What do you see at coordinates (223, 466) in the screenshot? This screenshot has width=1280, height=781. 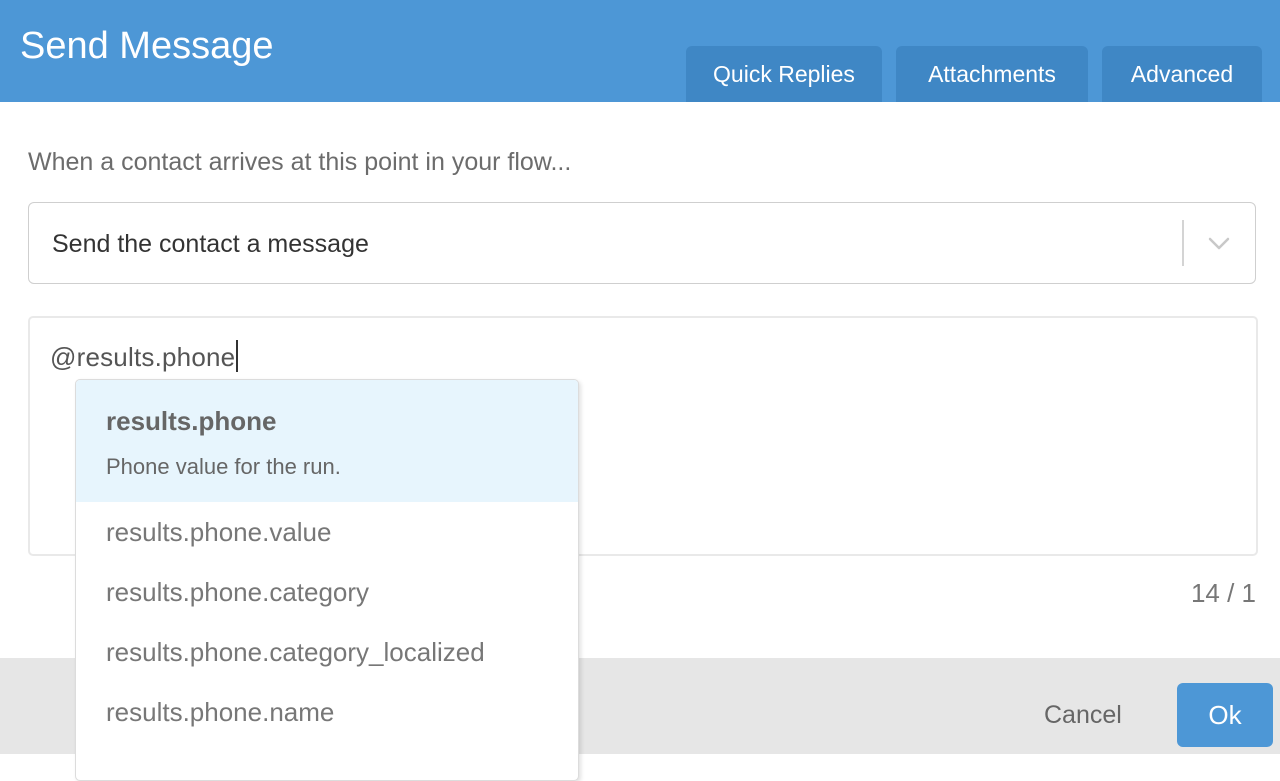 I see `autocomplete-option-description: Phone value for the run.` at bounding box center [223, 466].